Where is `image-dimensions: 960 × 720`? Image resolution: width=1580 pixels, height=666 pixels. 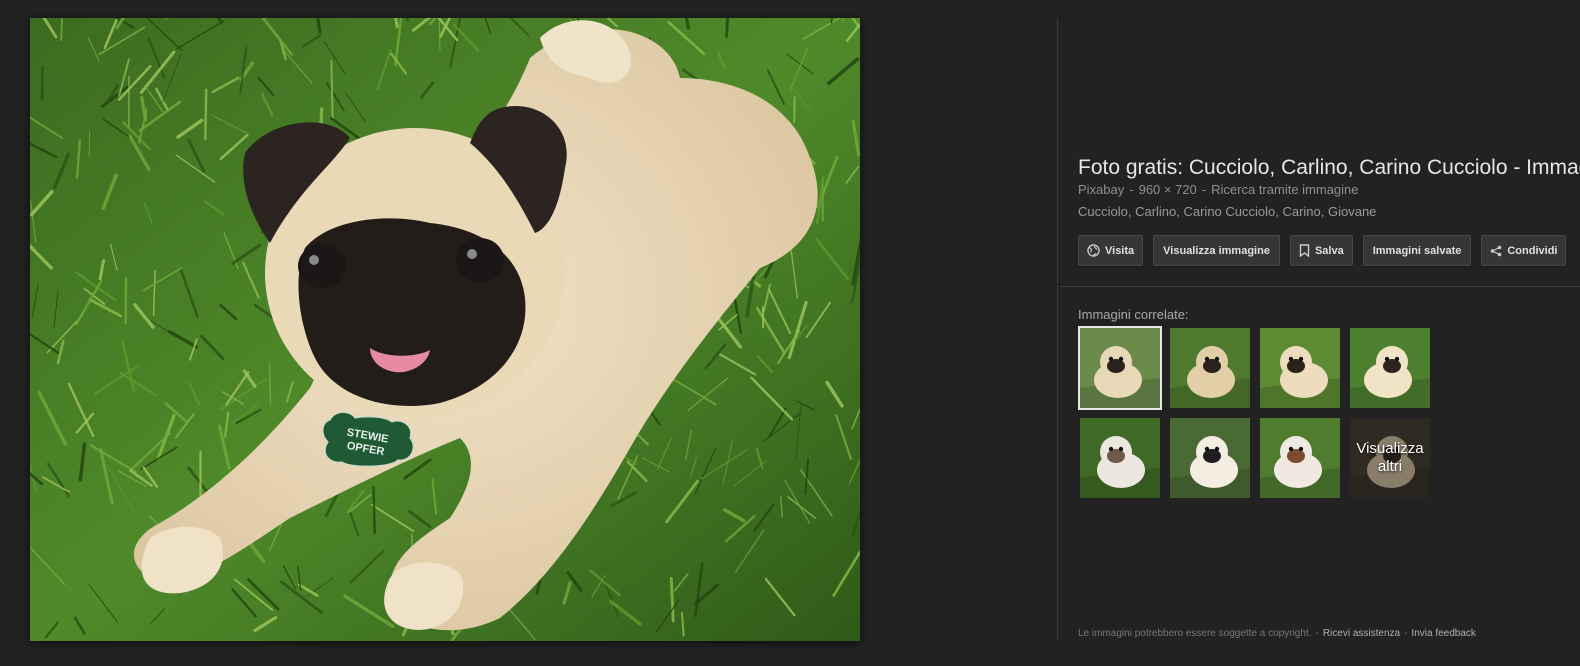
image-dimensions: 960 × 720 is located at coordinates (1167, 189).